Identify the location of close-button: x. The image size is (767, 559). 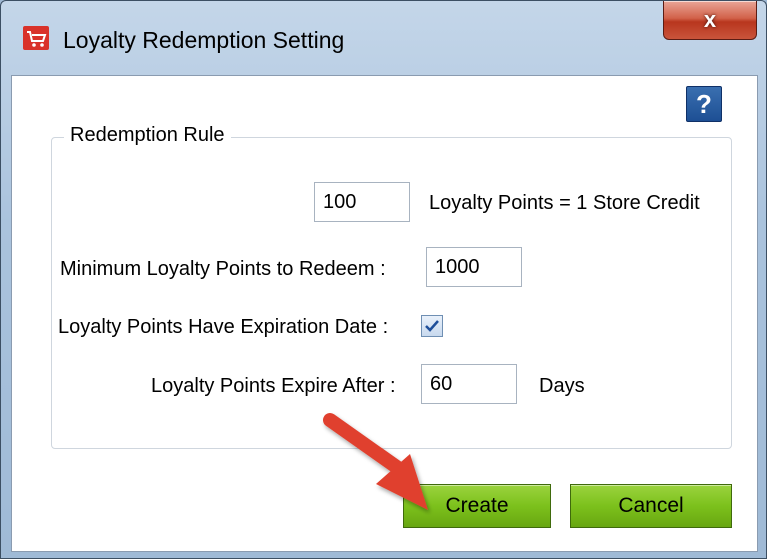
(710, 20).